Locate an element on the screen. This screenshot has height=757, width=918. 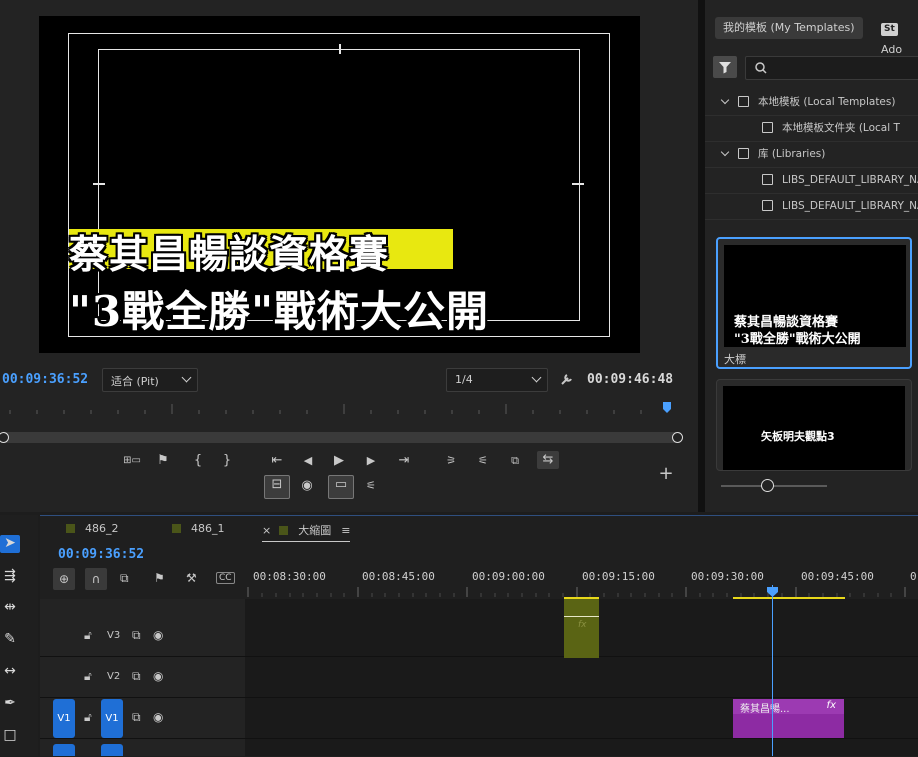
comparison-view-icon: ⇆ is located at coordinates (548, 460).